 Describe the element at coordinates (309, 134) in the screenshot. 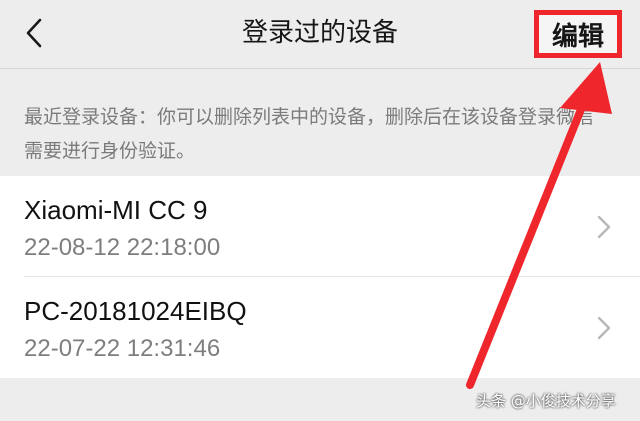

I see `notice-text: 最近登录设备：你可以删除列表中的设备，删除后在该设备登录微信需要进行身份验证。` at that location.